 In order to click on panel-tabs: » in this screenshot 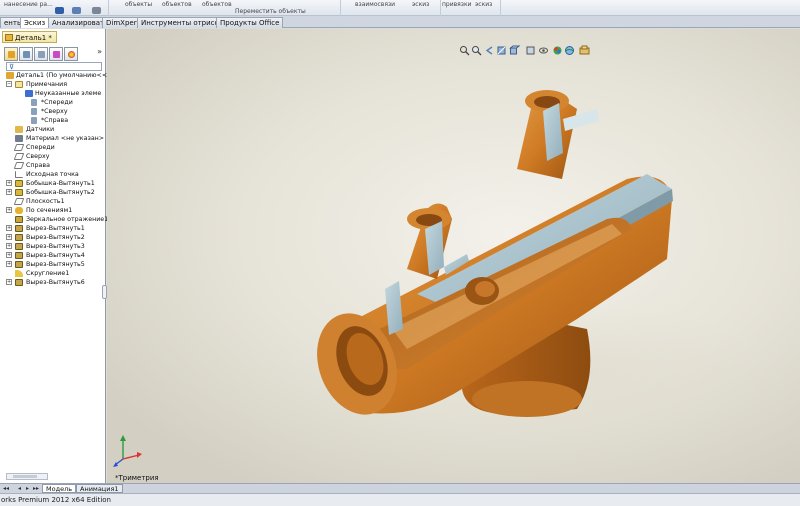, I will do `click(54, 54)`.